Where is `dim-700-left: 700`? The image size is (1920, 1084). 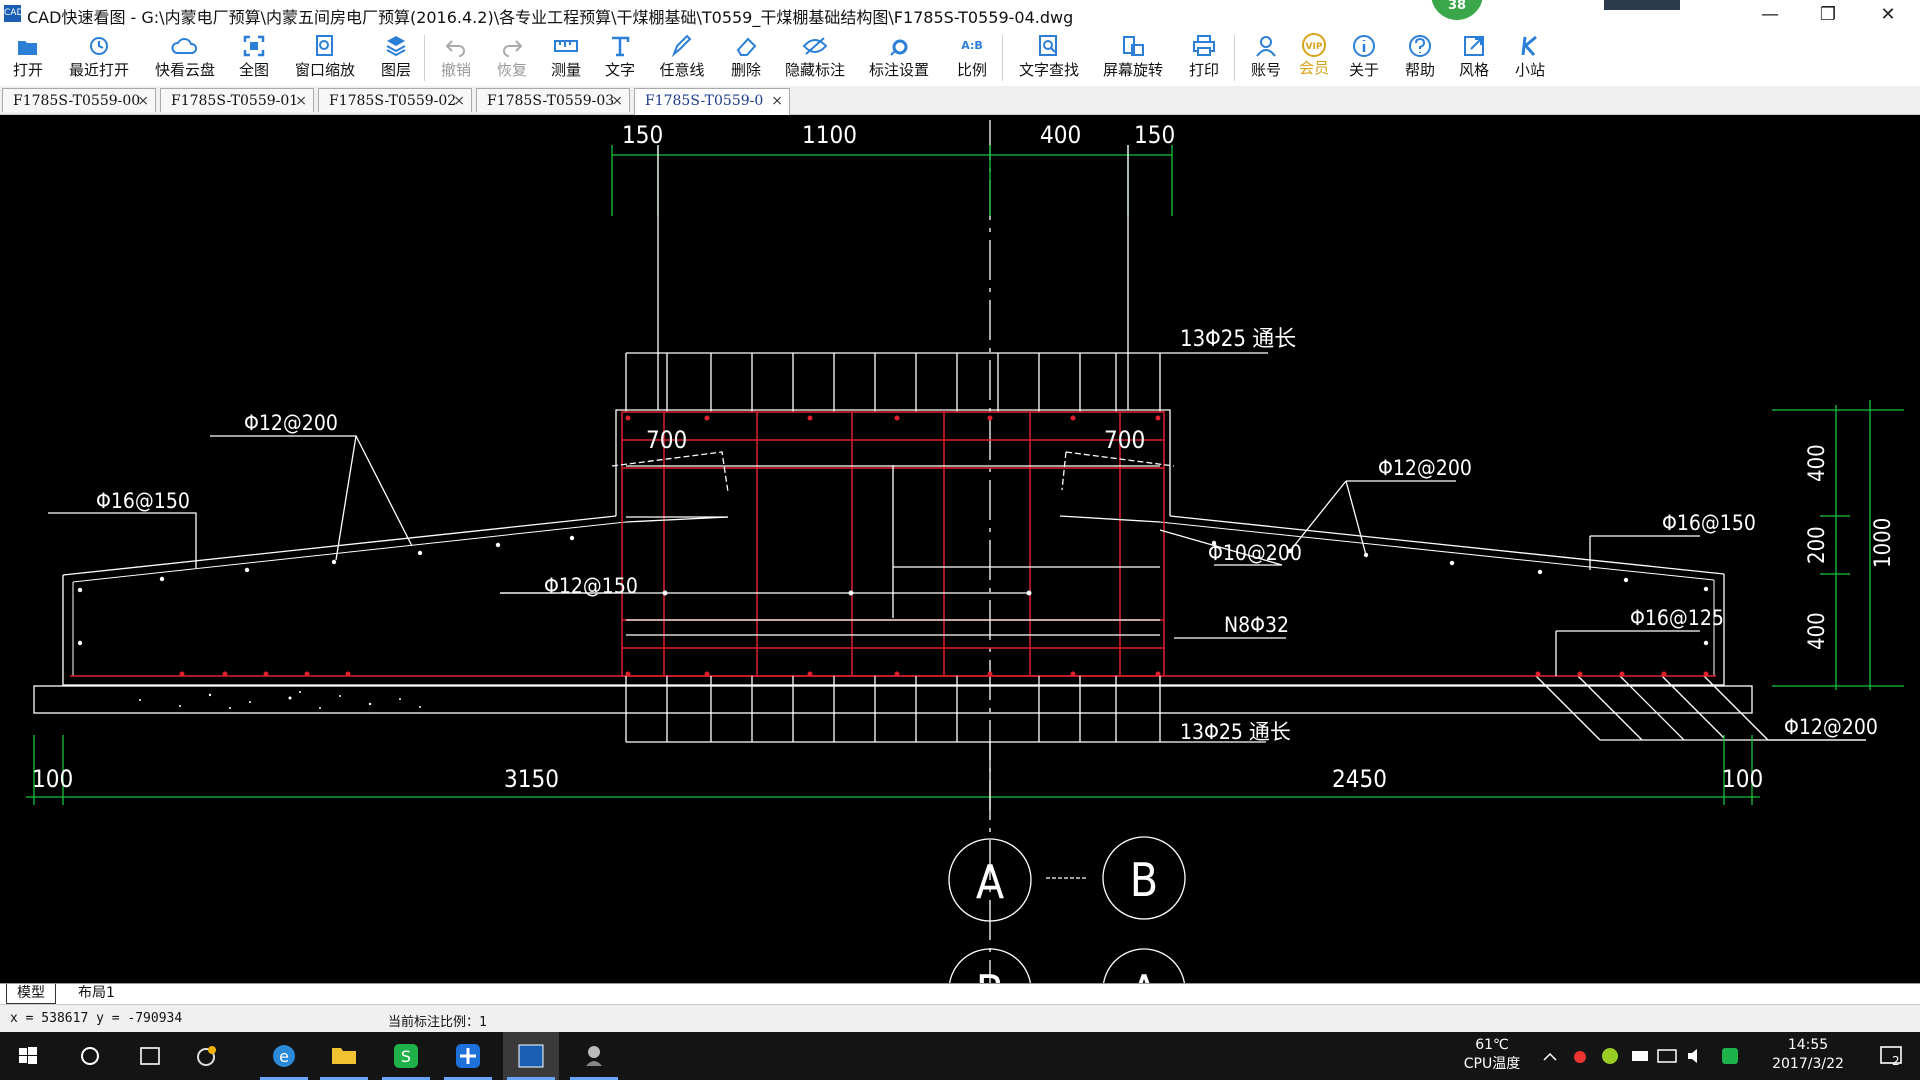
dim-700-left: 700 is located at coordinates (666, 440).